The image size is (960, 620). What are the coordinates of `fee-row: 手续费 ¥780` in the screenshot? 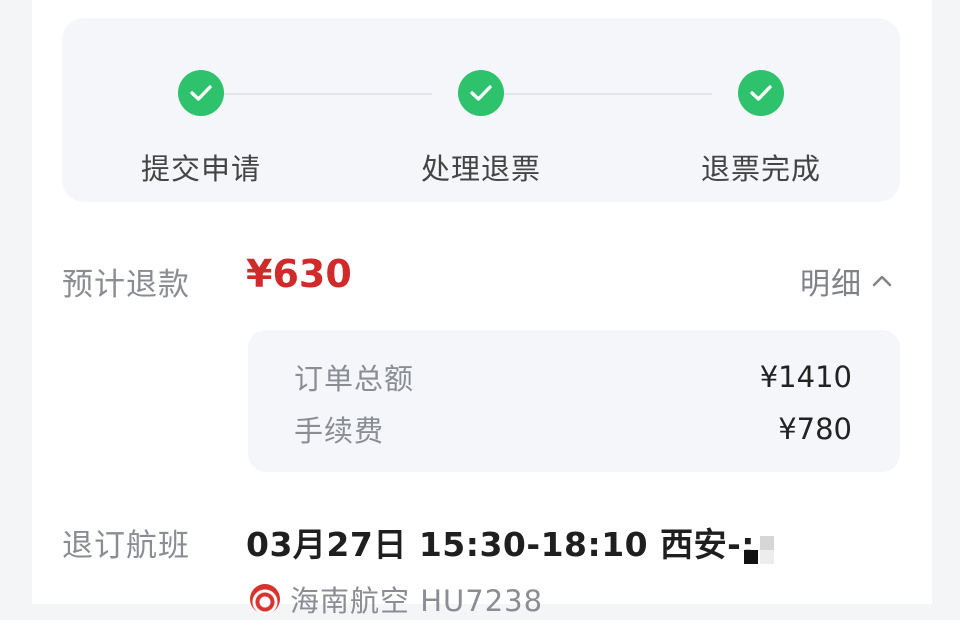 It's located at (573, 429).